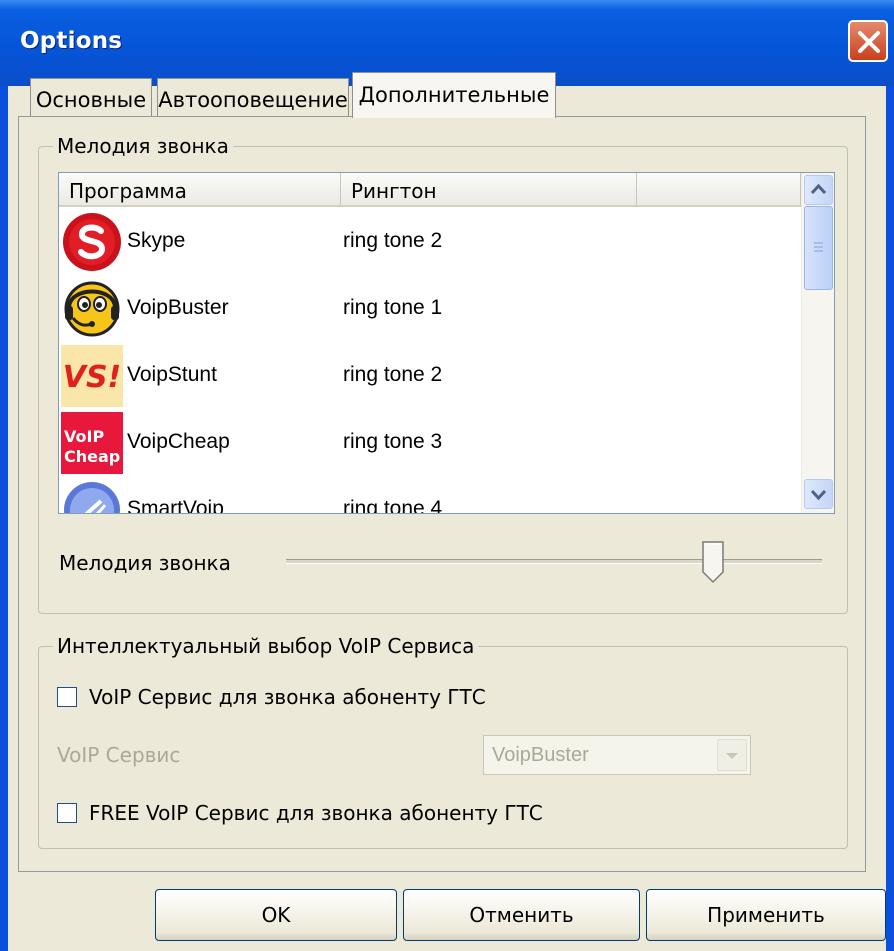 Image resolution: width=894 pixels, height=951 pixels. I want to click on voipcheap-icon: VoIP Cheap, so click(92, 443).